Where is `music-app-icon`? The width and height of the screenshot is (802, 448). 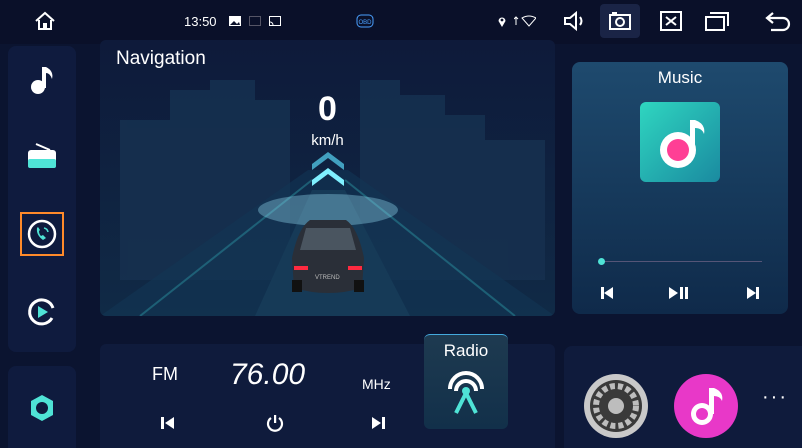
music-app-icon is located at coordinates (706, 406).